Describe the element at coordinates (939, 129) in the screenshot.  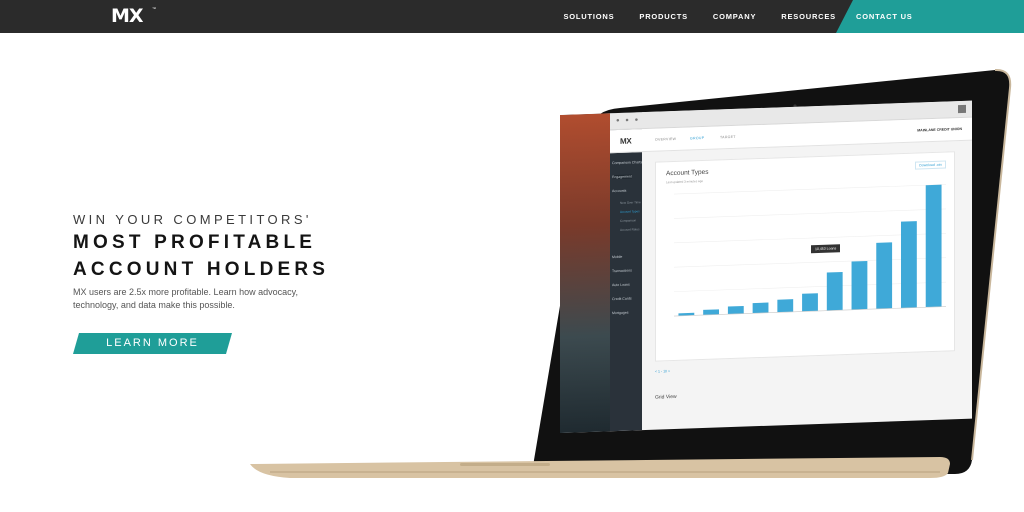
I see `org-name: MAINLANE CREDIT UNION` at that location.